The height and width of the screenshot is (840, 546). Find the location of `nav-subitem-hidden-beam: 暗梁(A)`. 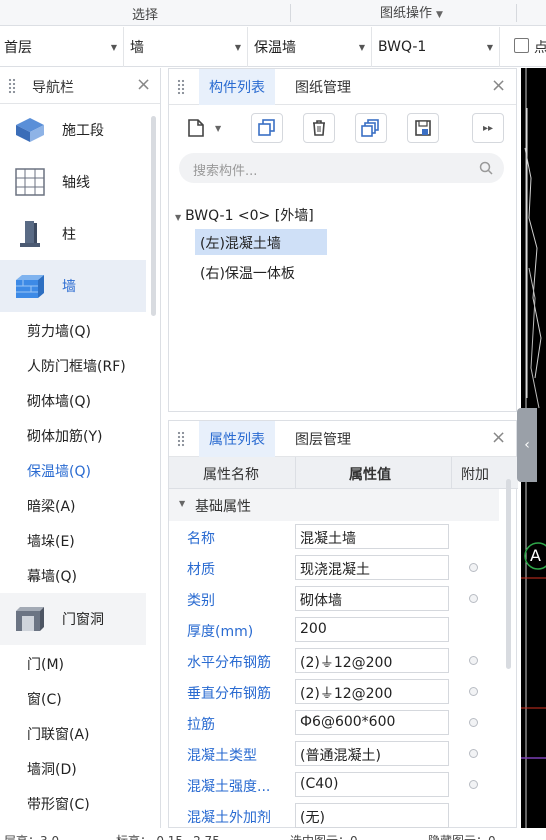

nav-subitem-hidden-beam: 暗梁(A) is located at coordinates (51, 506).